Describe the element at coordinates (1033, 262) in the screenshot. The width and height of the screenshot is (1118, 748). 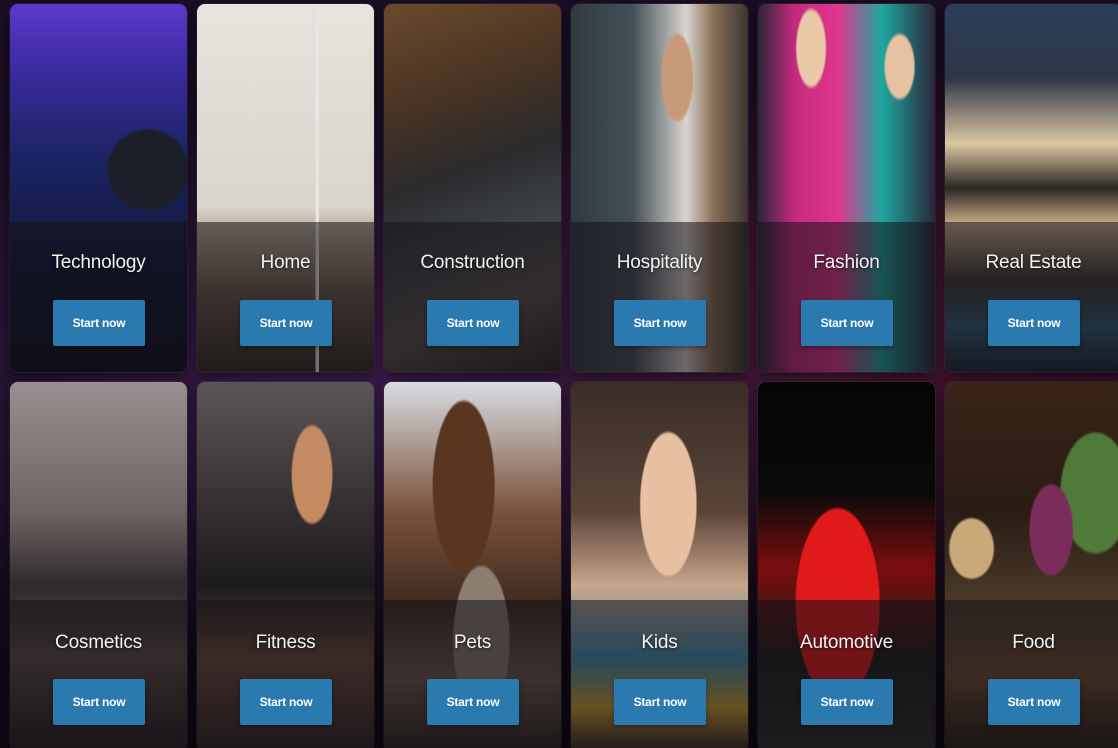
I see `card-title: Real Estate` at that location.